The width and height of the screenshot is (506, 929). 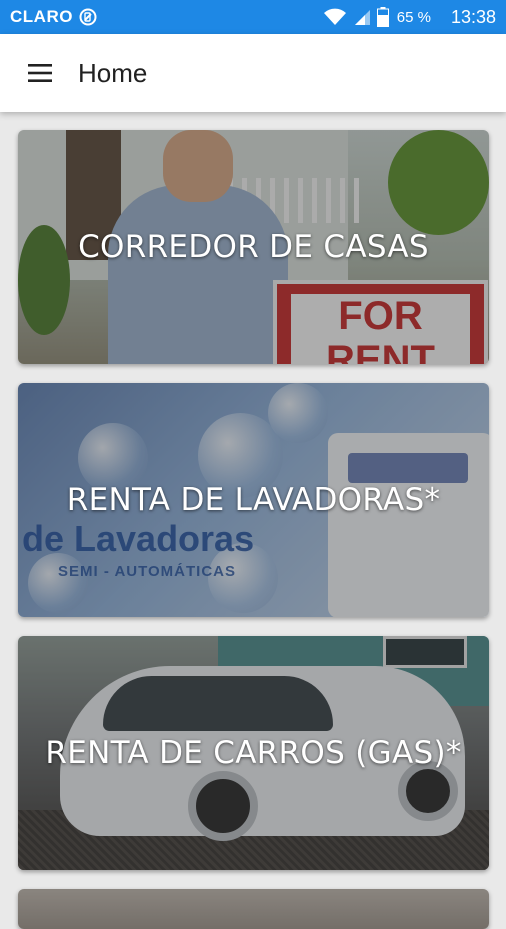 I want to click on card-label: CORREDOR DE CASAS, so click(x=253, y=247).